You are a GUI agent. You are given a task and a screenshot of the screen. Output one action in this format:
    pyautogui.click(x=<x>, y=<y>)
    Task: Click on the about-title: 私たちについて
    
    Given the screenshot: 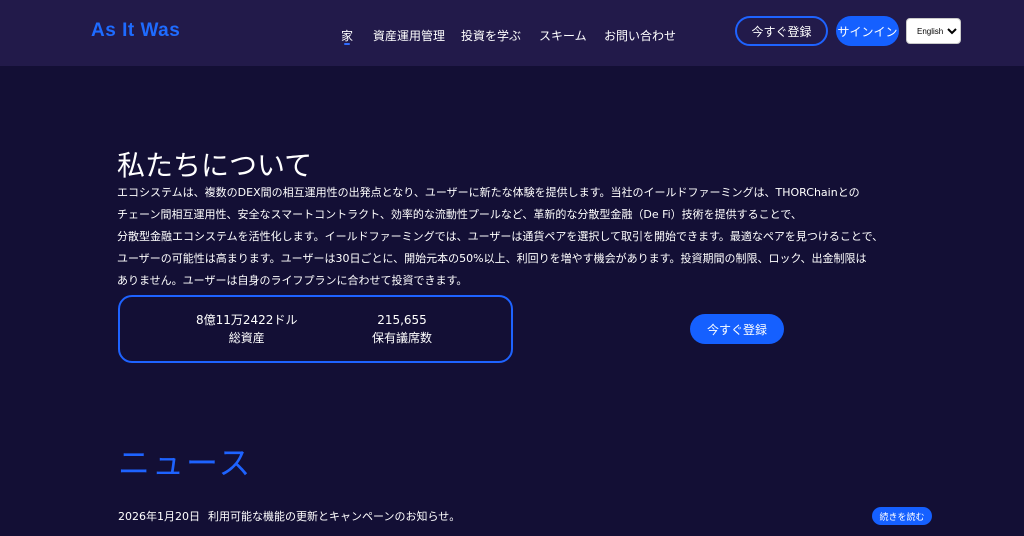 What is the action you would take?
    pyautogui.click(x=215, y=165)
    